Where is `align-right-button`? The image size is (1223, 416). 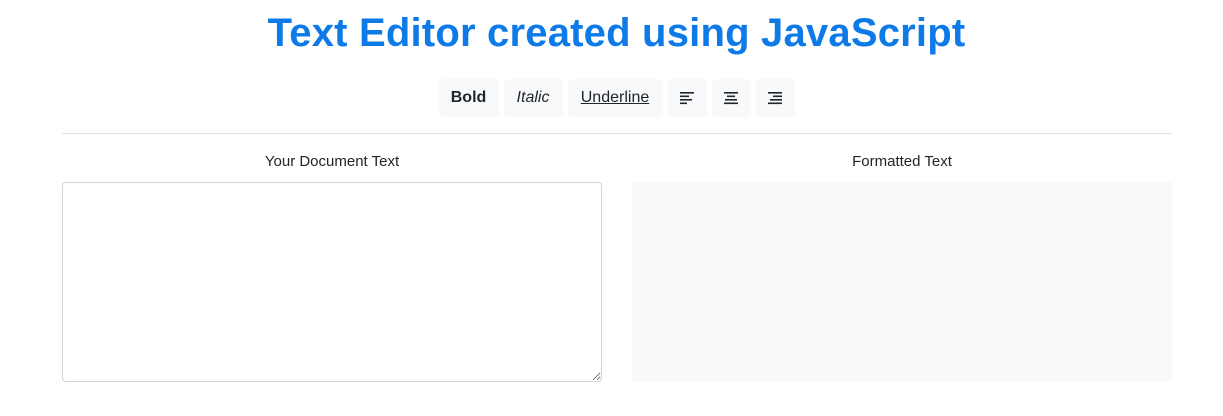 align-right-button is located at coordinates (775, 98).